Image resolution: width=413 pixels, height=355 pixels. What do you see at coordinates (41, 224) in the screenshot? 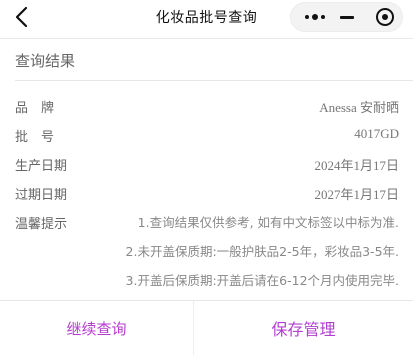
I see `tips-label: 温馨提示` at bounding box center [41, 224].